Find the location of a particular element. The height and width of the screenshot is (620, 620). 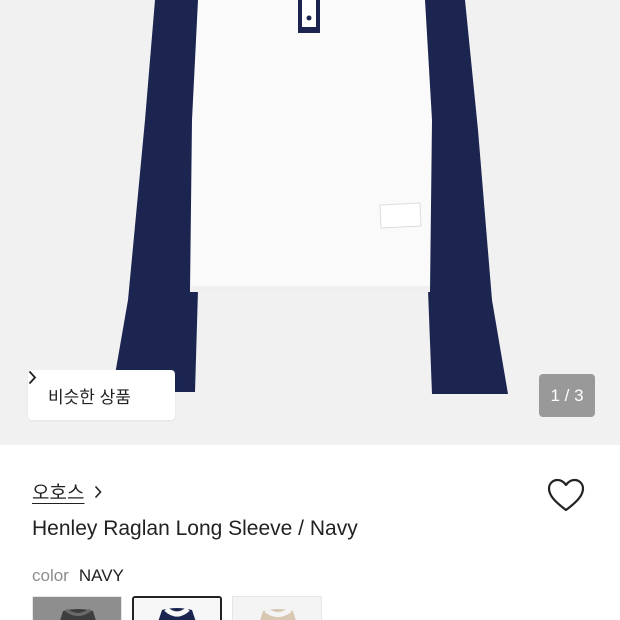

brand-link: 오호스 is located at coordinates (67, 491).